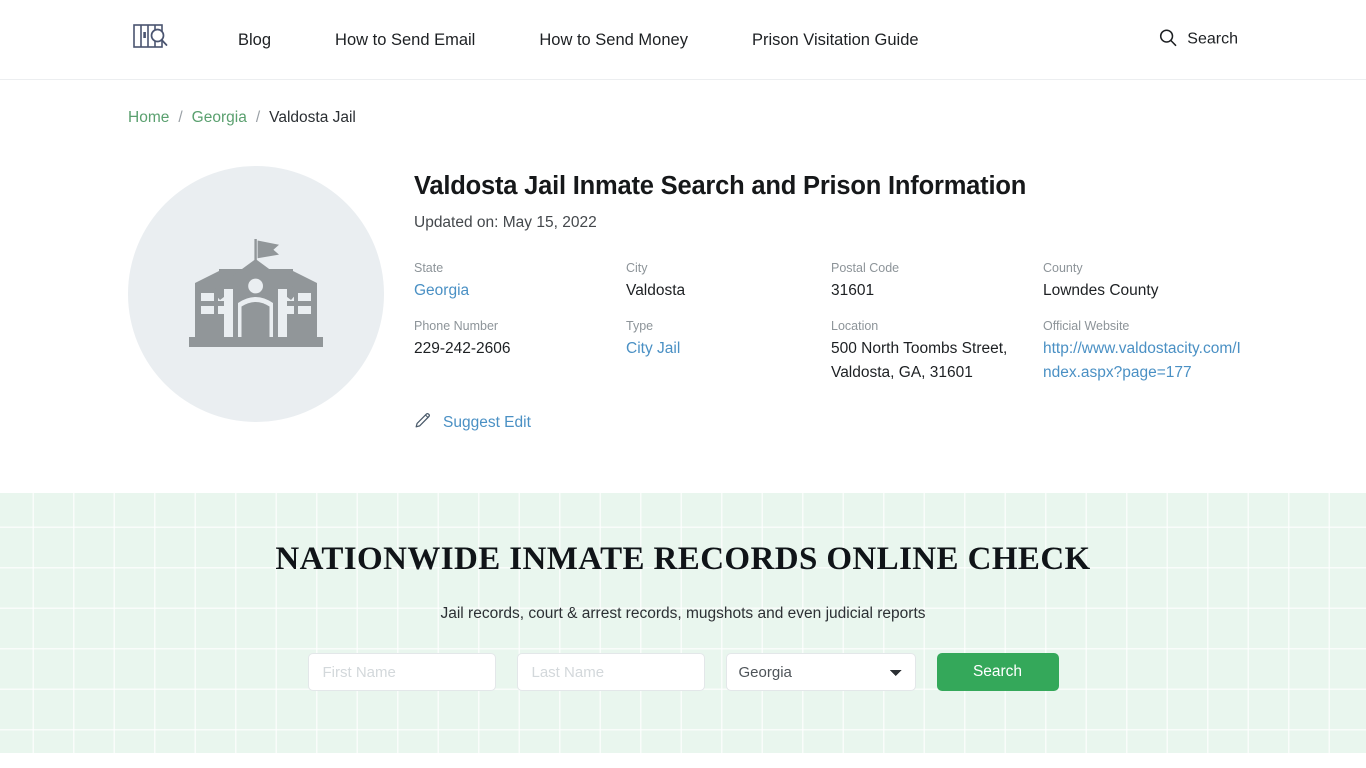 This screenshot has width=1366, height=768. I want to click on breadcrumb-item-georgia: Georgia, so click(219, 118).